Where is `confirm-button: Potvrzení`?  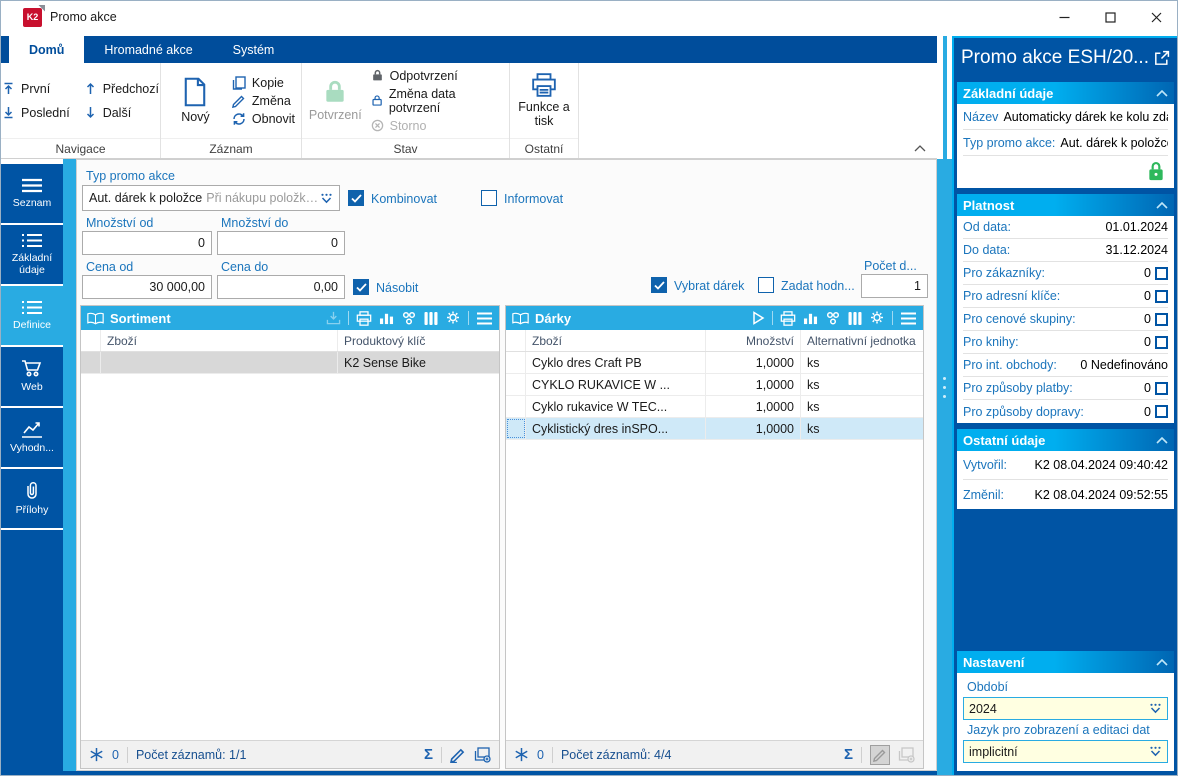 confirm-button: Potvrzení is located at coordinates (335, 100).